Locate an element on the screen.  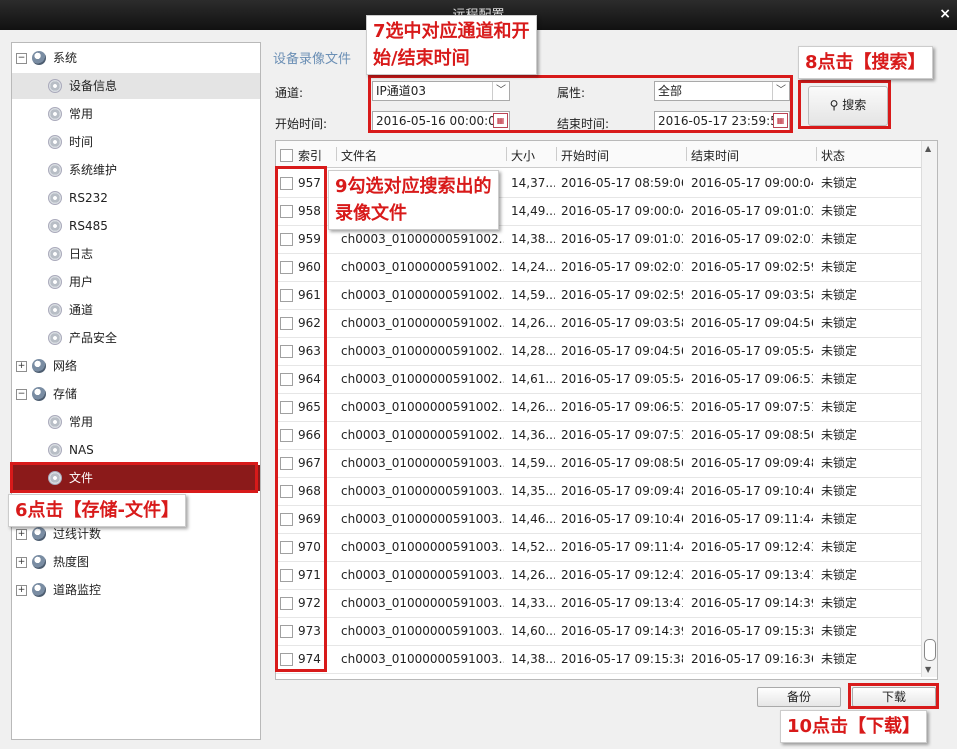
sidebar-item: RS232 is located at coordinates (136, 198).